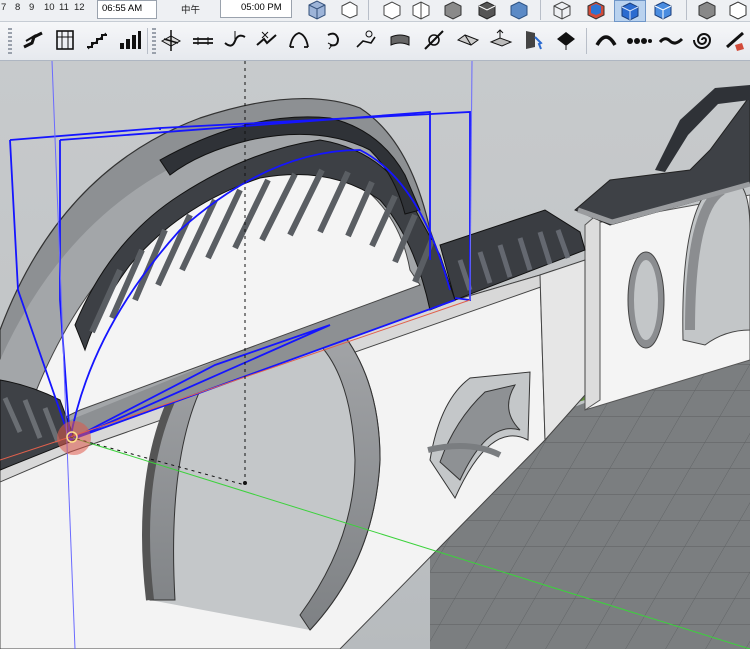 This screenshot has height=649, width=750. I want to click on toolbar-button-section, so click(735, 40).